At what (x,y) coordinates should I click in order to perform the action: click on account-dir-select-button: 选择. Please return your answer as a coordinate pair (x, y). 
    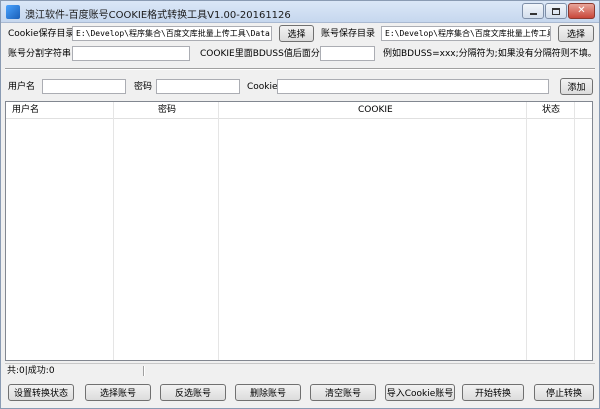
    Looking at the image, I should click on (576, 33).